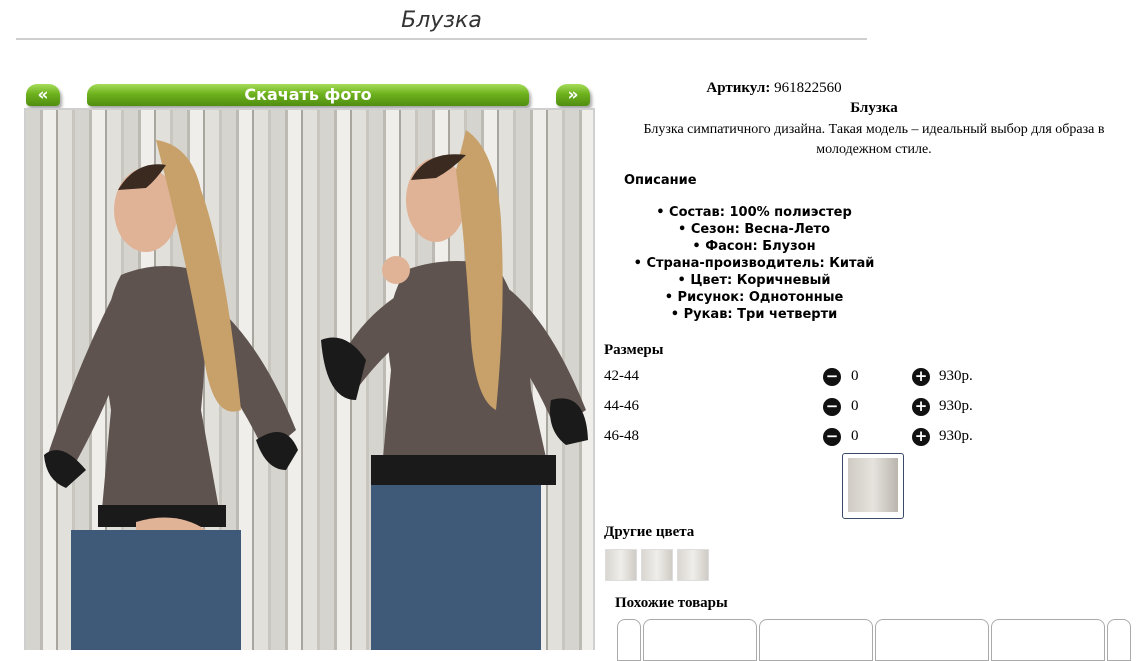 The height and width of the screenshot is (661, 1138). I want to click on similar-next-arrow, so click(1119, 640).